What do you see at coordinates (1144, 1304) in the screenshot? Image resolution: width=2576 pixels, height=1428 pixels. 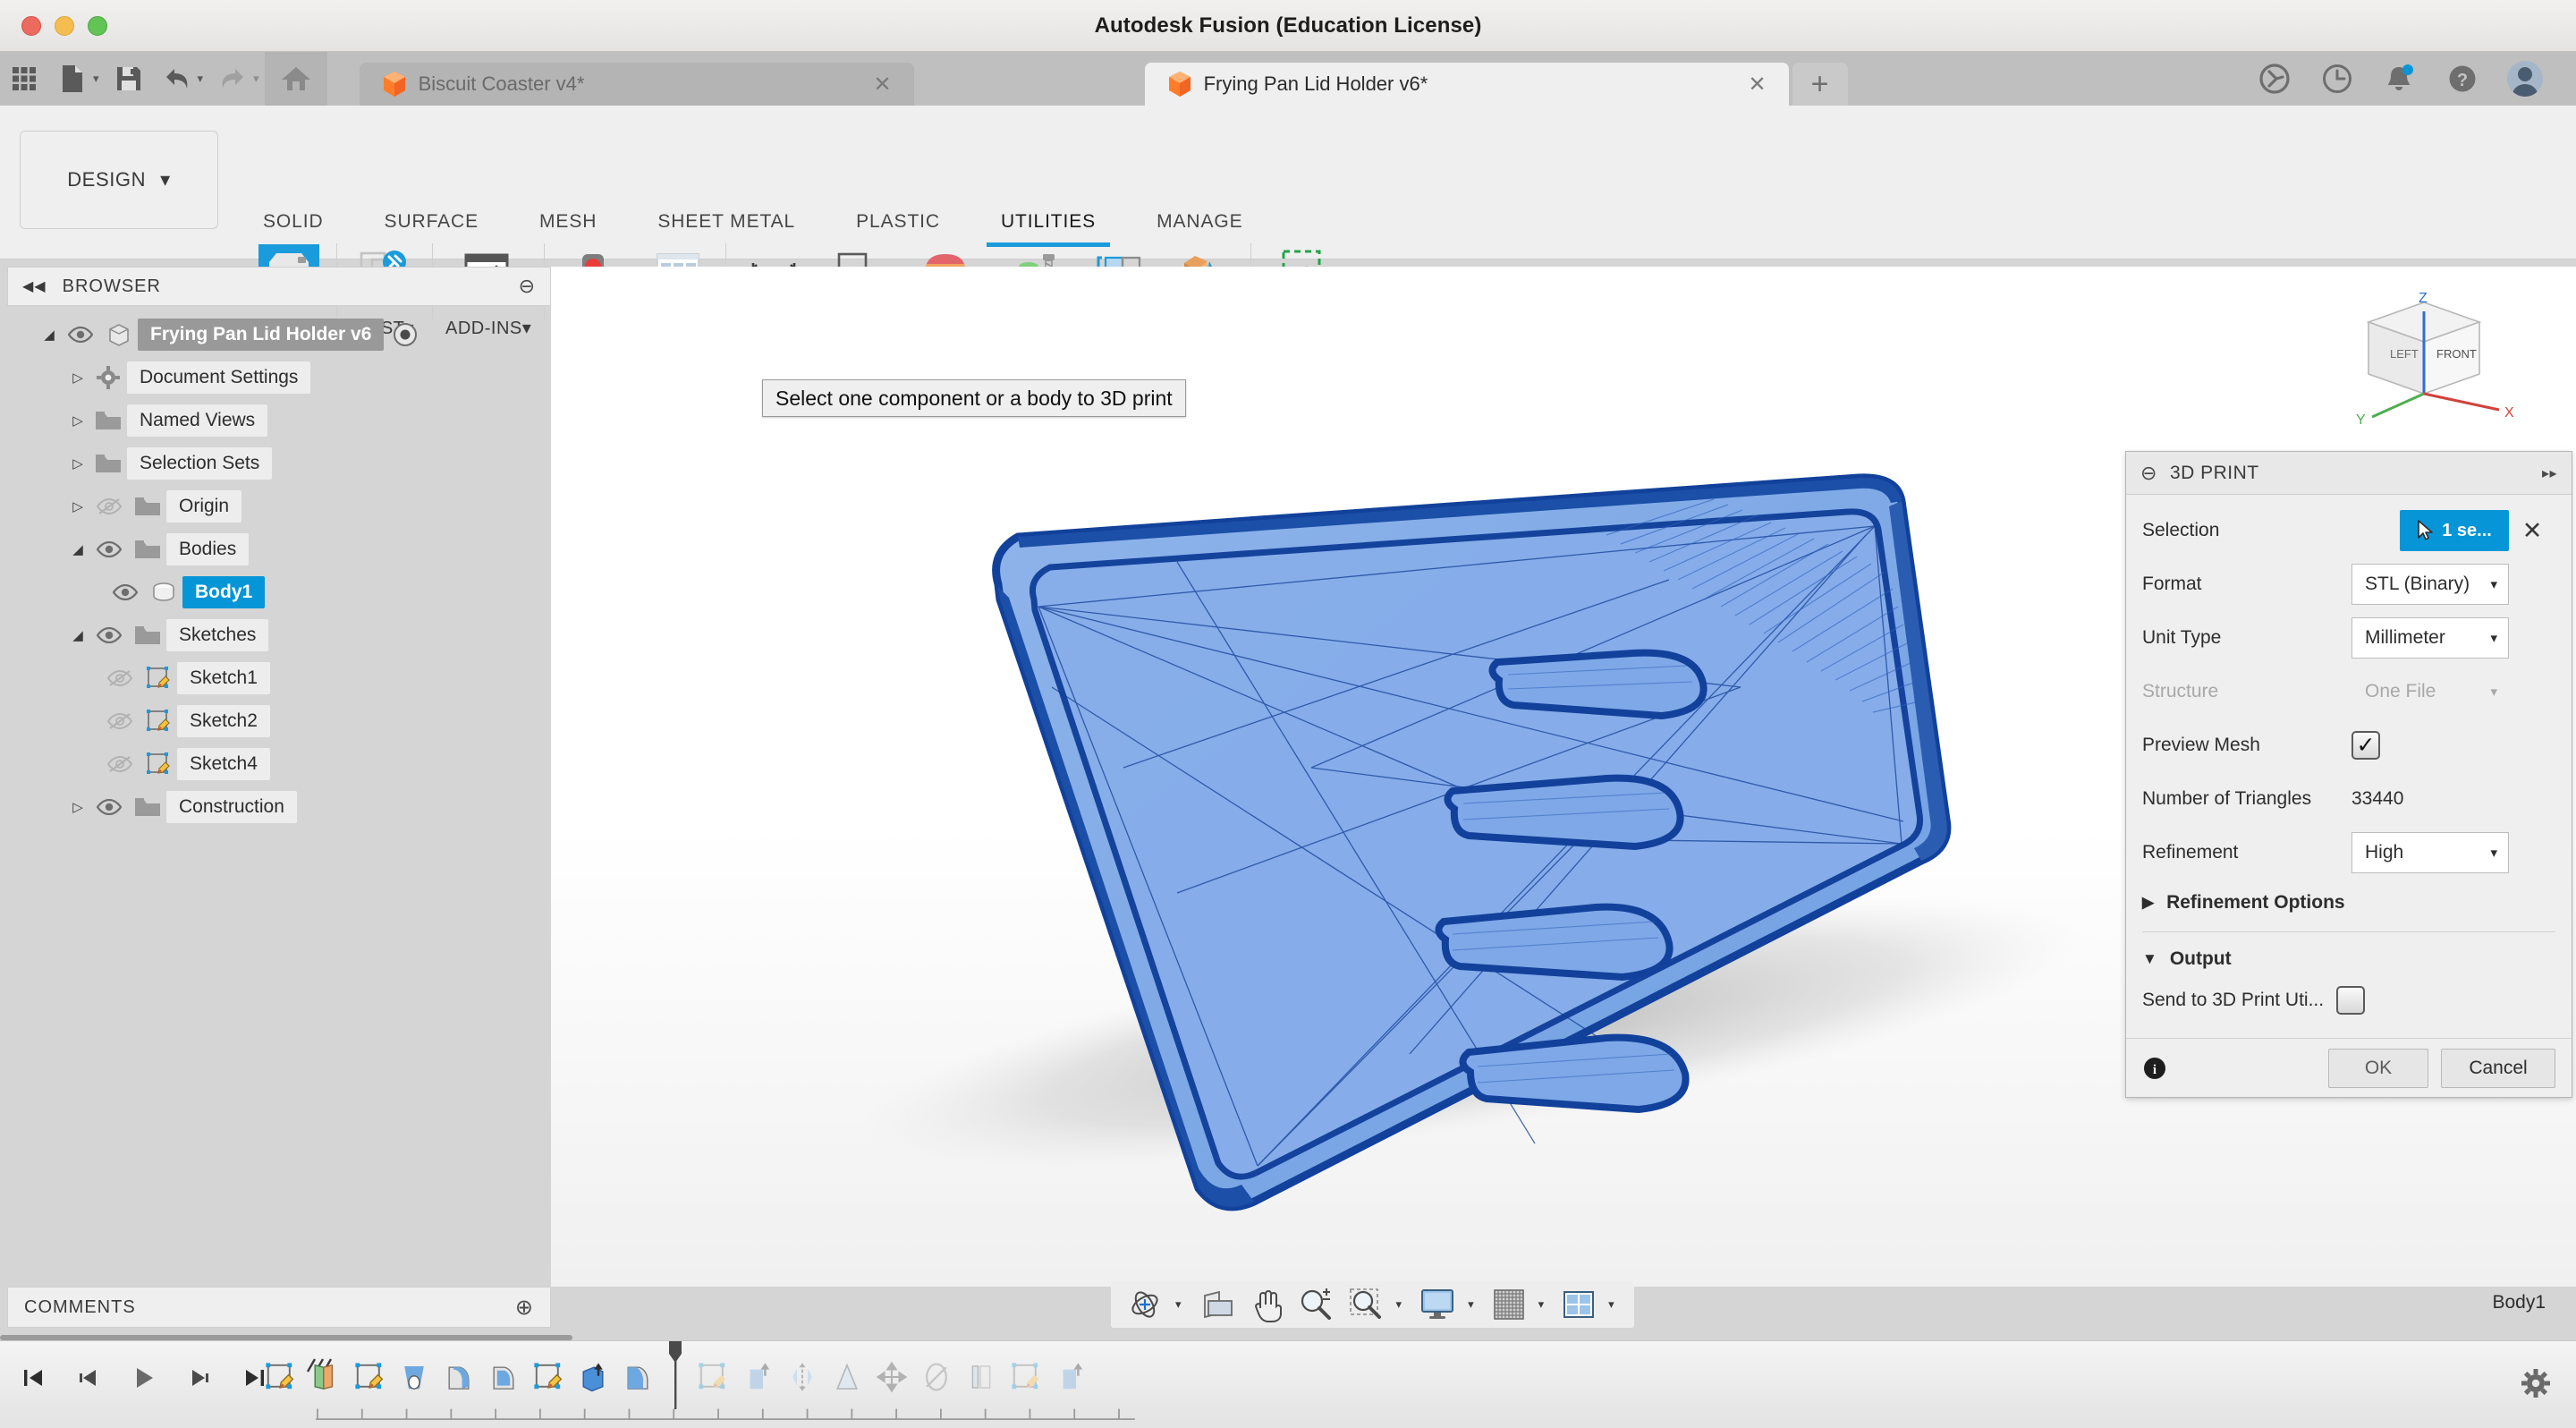 I see `orbit-icon` at bounding box center [1144, 1304].